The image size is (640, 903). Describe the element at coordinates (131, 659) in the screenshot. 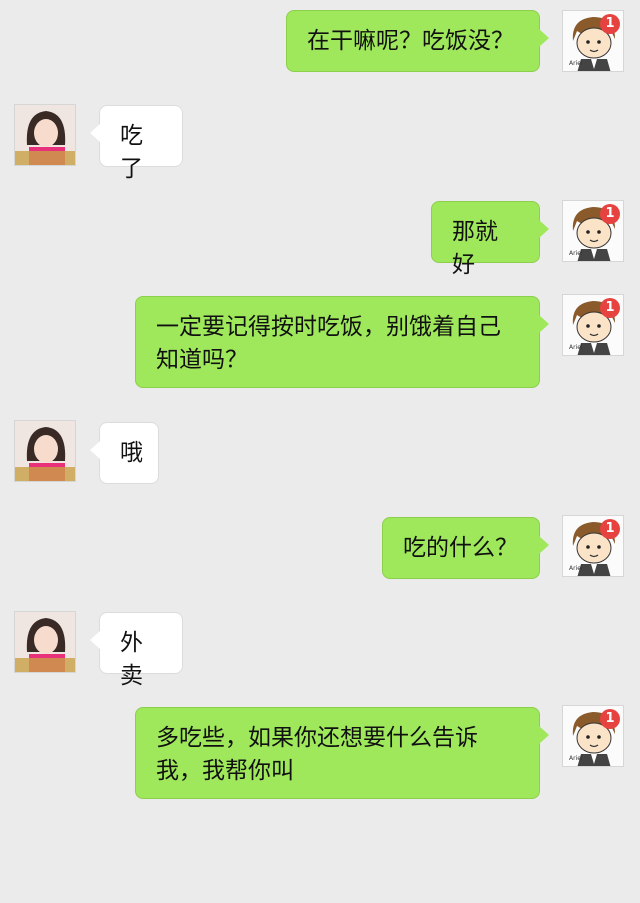

I see `message-text: 外卖` at that location.